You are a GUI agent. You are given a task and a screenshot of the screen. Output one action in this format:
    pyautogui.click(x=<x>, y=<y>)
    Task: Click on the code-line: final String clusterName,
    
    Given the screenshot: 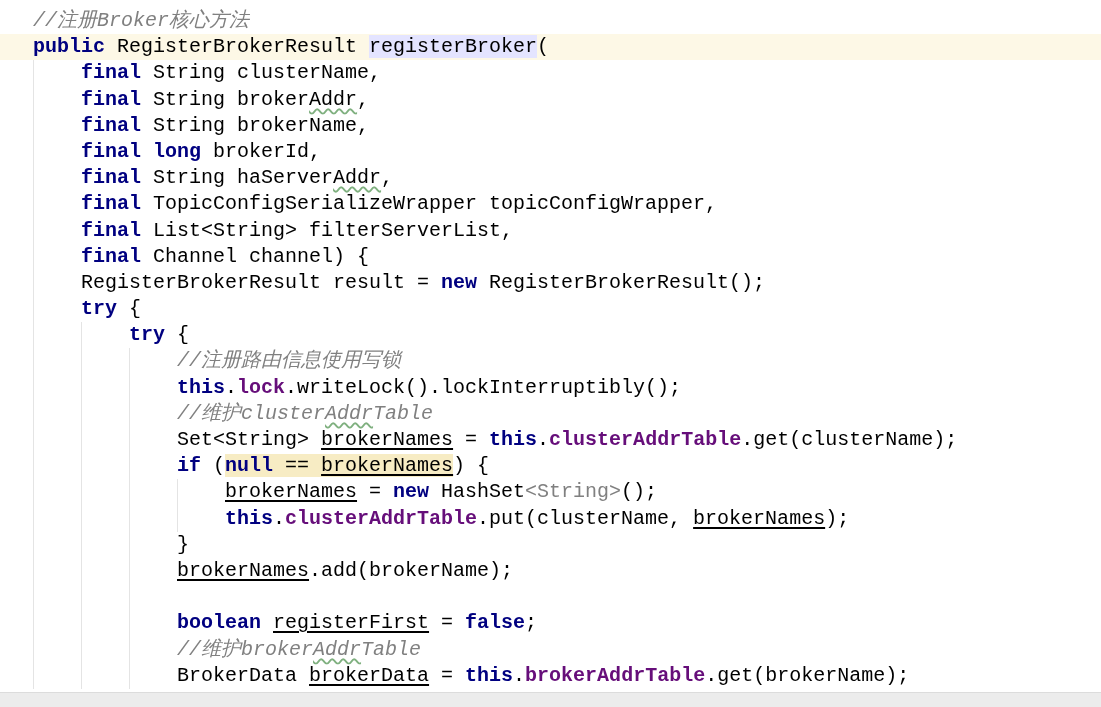 What is the action you would take?
    pyautogui.click(x=231, y=73)
    